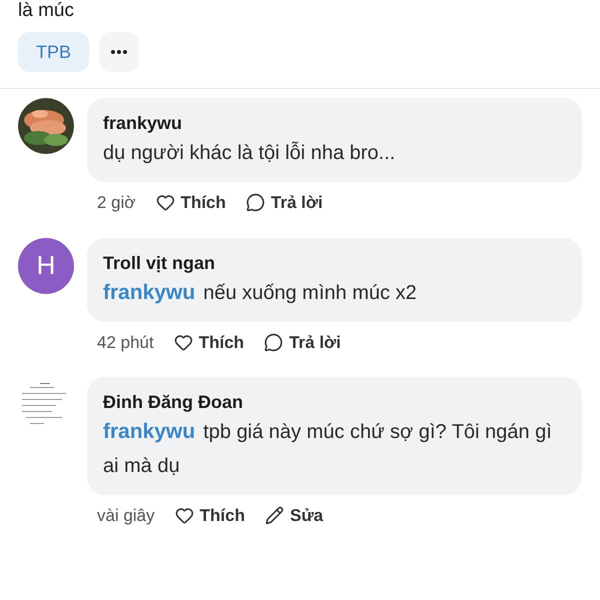 This screenshot has width=600, height=600. Describe the element at coordinates (46, 11) in the screenshot. I see `post-text: là múc` at that location.